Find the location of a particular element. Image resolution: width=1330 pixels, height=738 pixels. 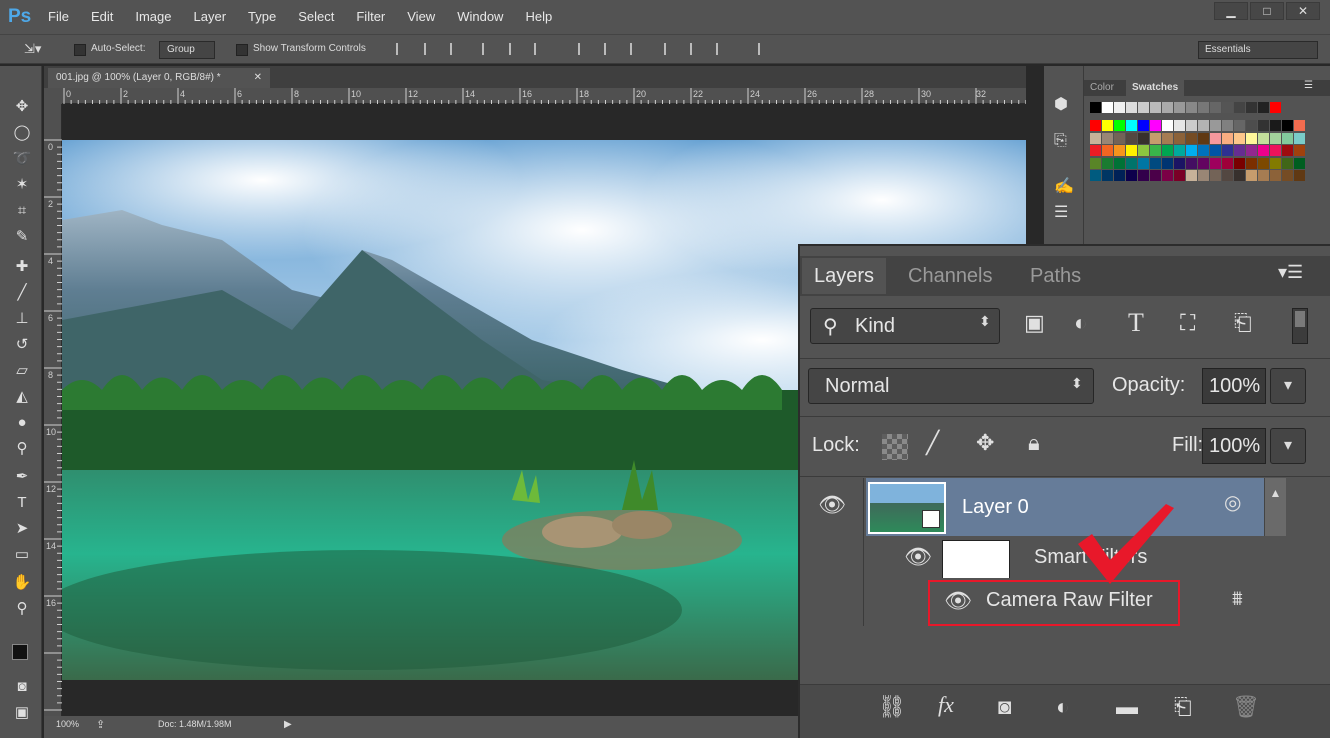

auto-align-icon is located at coordinates (764, 49).